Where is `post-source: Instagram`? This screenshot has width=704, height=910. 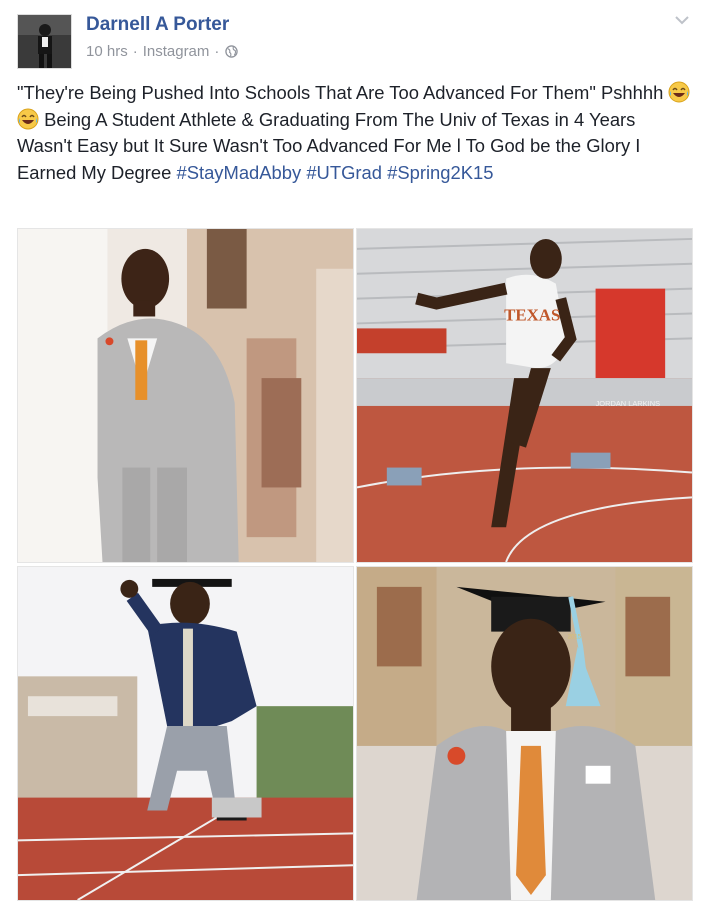
post-source: Instagram is located at coordinates (176, 51).